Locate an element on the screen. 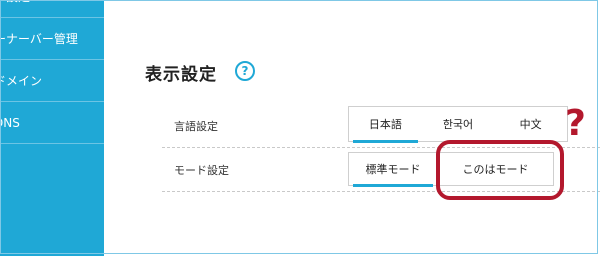  sidebar-item-dns: DNS is located at coordinates (52, 123).